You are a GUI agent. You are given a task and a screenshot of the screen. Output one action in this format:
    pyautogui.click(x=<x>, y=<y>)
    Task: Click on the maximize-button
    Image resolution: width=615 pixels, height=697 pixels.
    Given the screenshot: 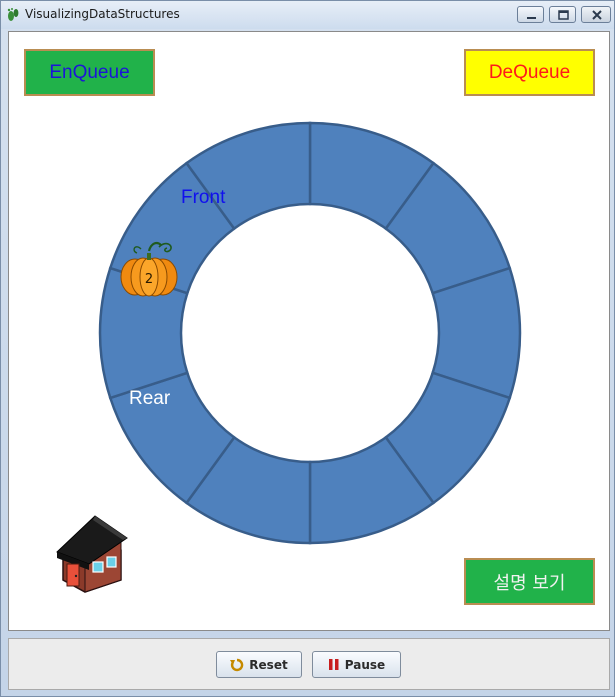 What is the action you would take?
    pyautogui.click(x=562, y=14)
    